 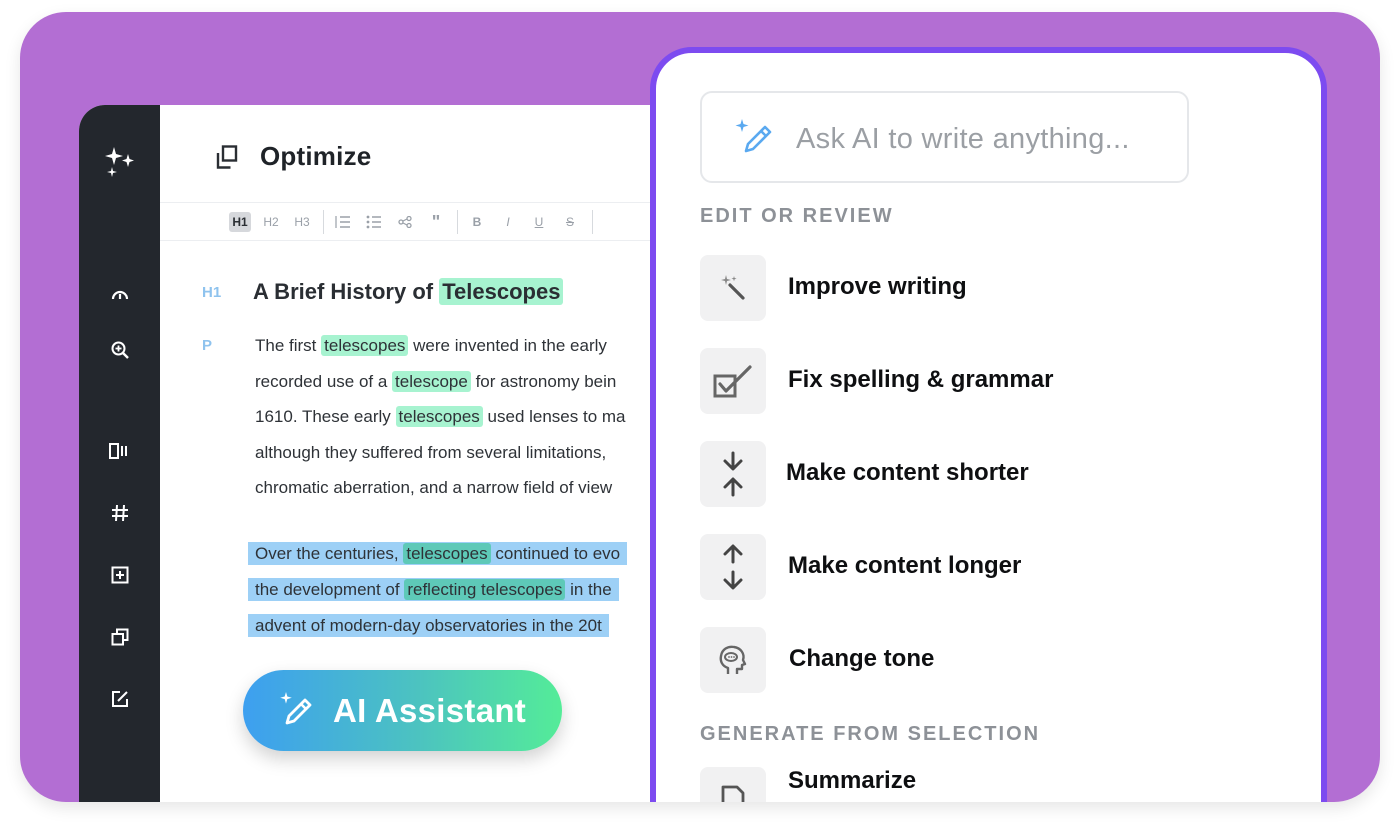 I want to click on text-run: Over the centuries,, so click(x=327, y=553).